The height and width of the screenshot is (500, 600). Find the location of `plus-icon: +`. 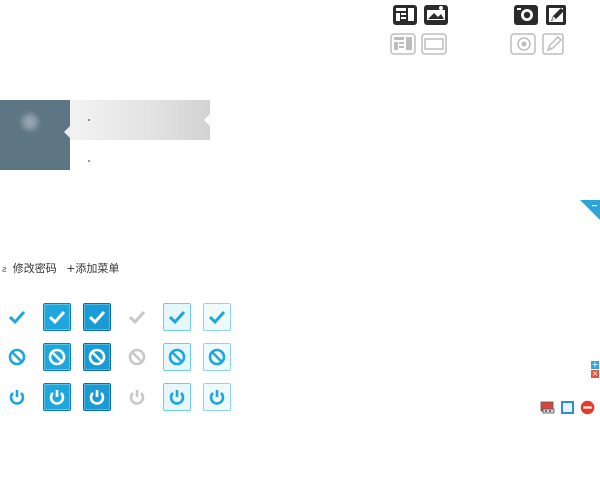

plus-icon: + is located at coordinates (595, 365).